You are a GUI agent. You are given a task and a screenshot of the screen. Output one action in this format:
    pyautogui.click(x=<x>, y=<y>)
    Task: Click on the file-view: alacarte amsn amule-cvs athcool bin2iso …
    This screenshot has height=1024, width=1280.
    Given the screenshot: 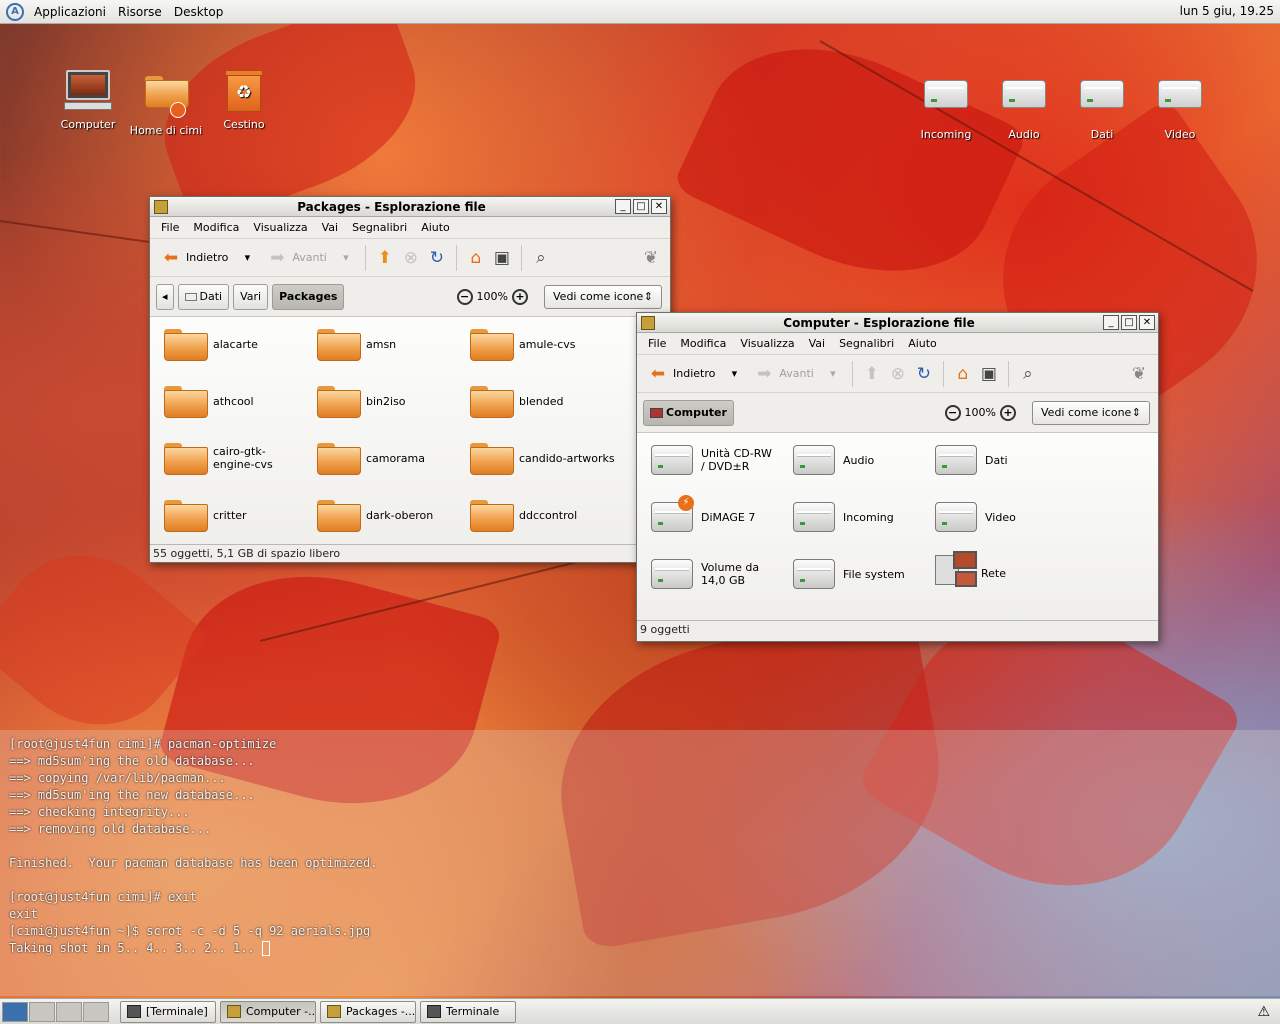 What is the action you would take?
    pyautogui.click(x=410, y=430)
    